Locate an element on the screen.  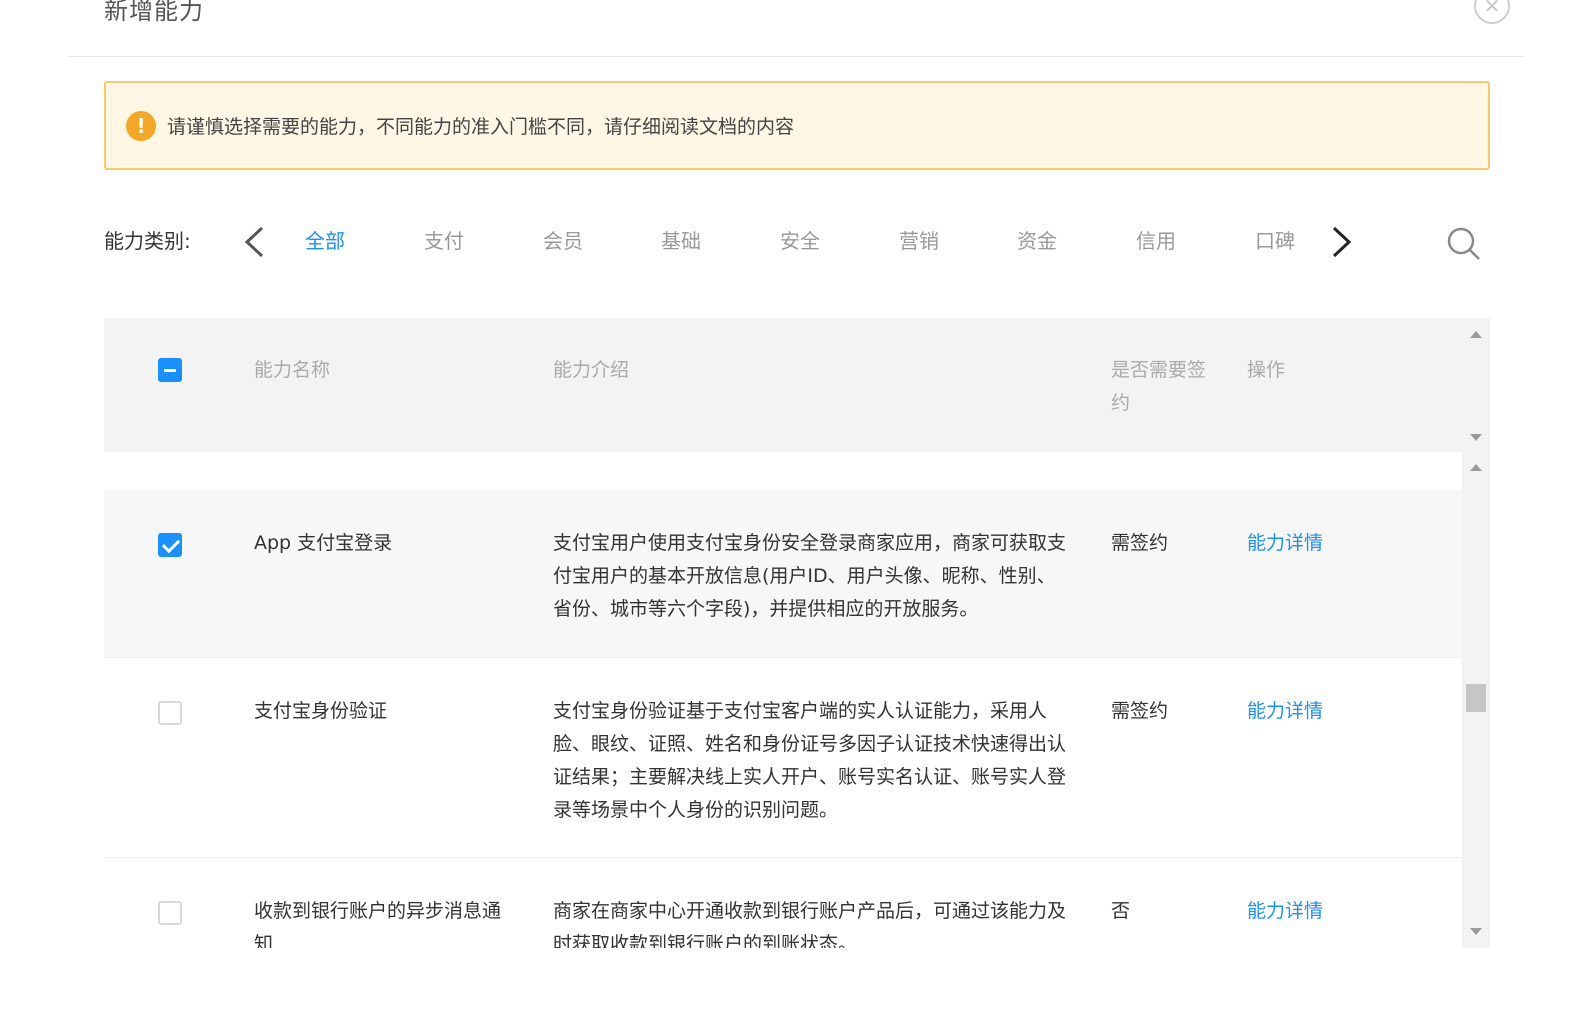
header-sign: 是否需要签约 is located at coordinates (1159, 386).